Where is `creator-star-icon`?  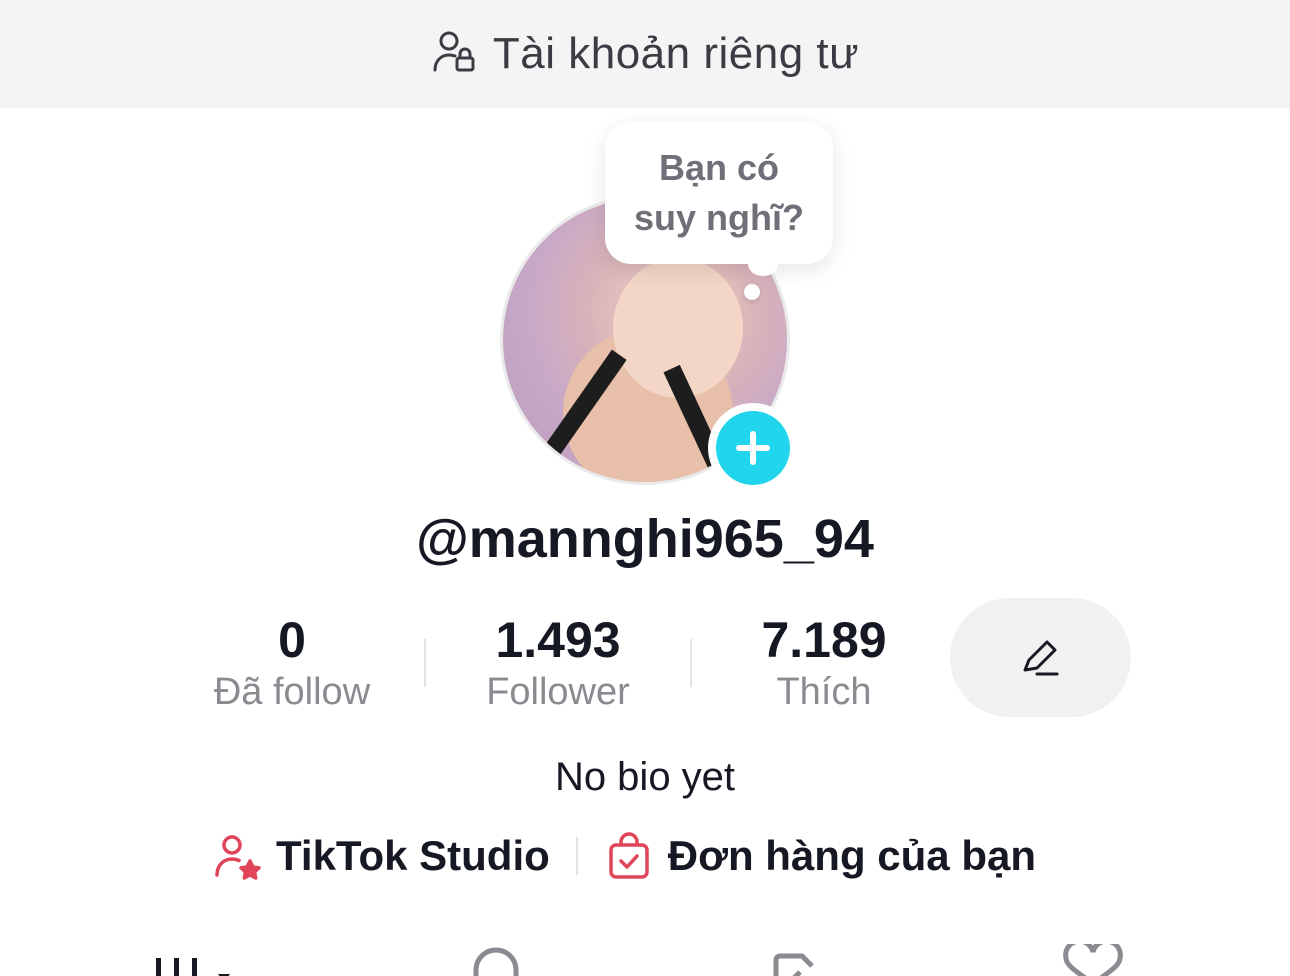
creator-star-icon is located at coordinates (238, 857).